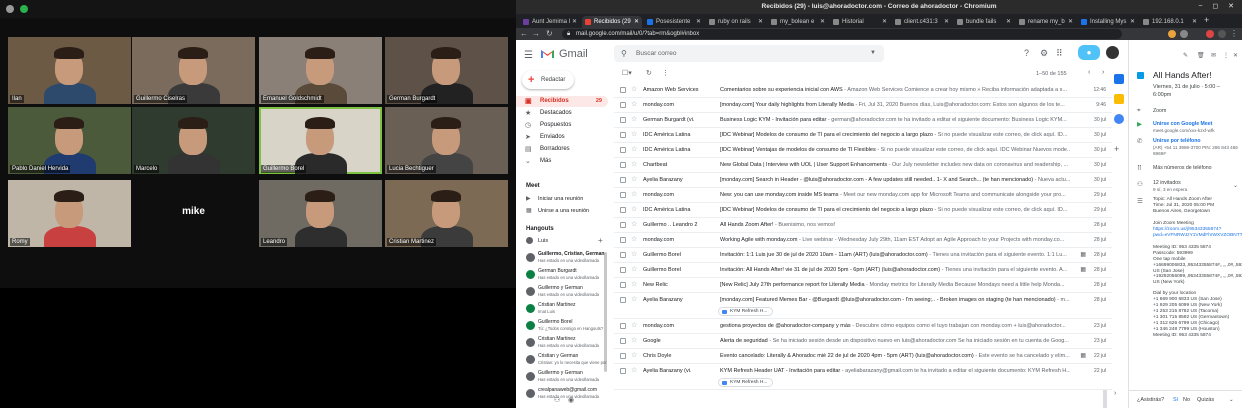  I want to click on next-page-icon: ›, so click(1103, 72).